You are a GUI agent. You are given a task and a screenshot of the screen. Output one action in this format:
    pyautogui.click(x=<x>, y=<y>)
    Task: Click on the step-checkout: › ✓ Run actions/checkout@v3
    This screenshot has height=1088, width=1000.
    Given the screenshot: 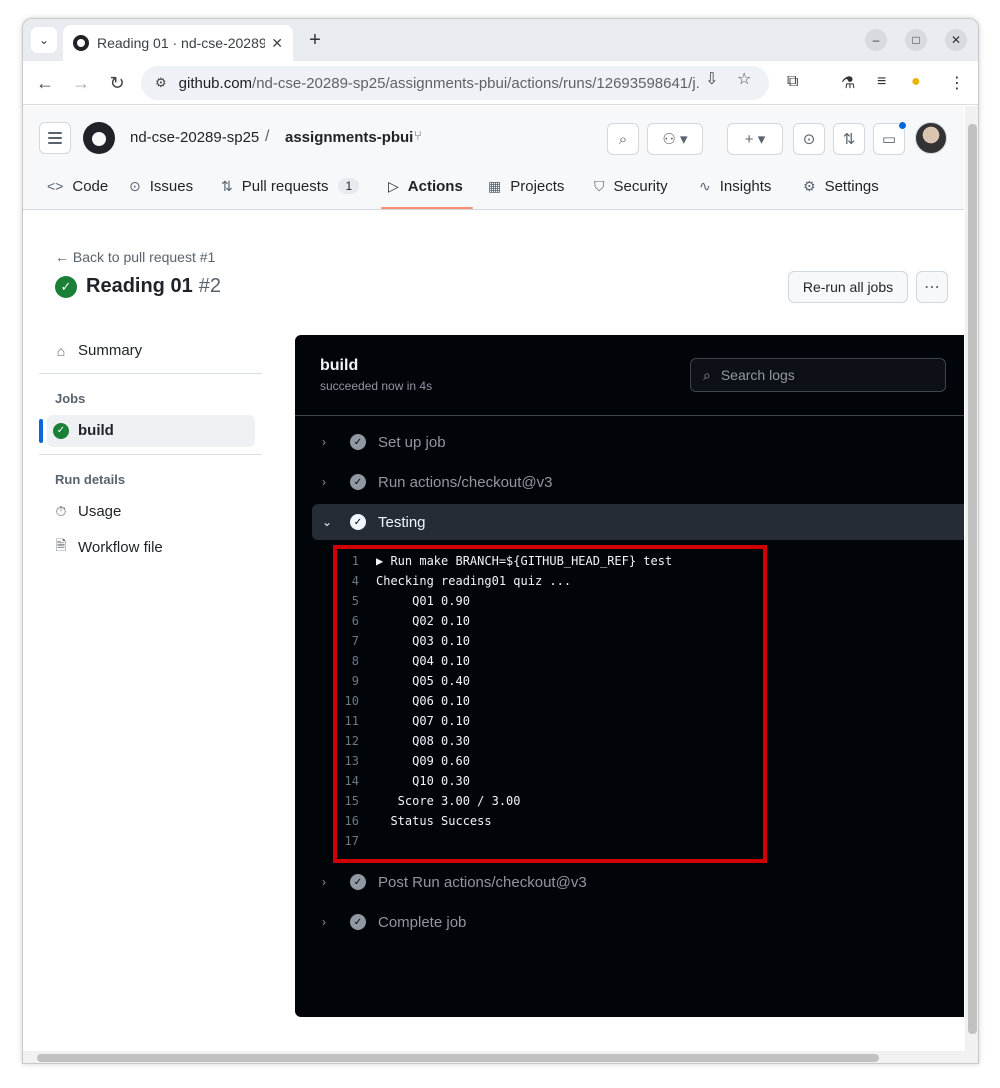 What is the action you would take?
    pyautogui.click(x=638, y=482)
    